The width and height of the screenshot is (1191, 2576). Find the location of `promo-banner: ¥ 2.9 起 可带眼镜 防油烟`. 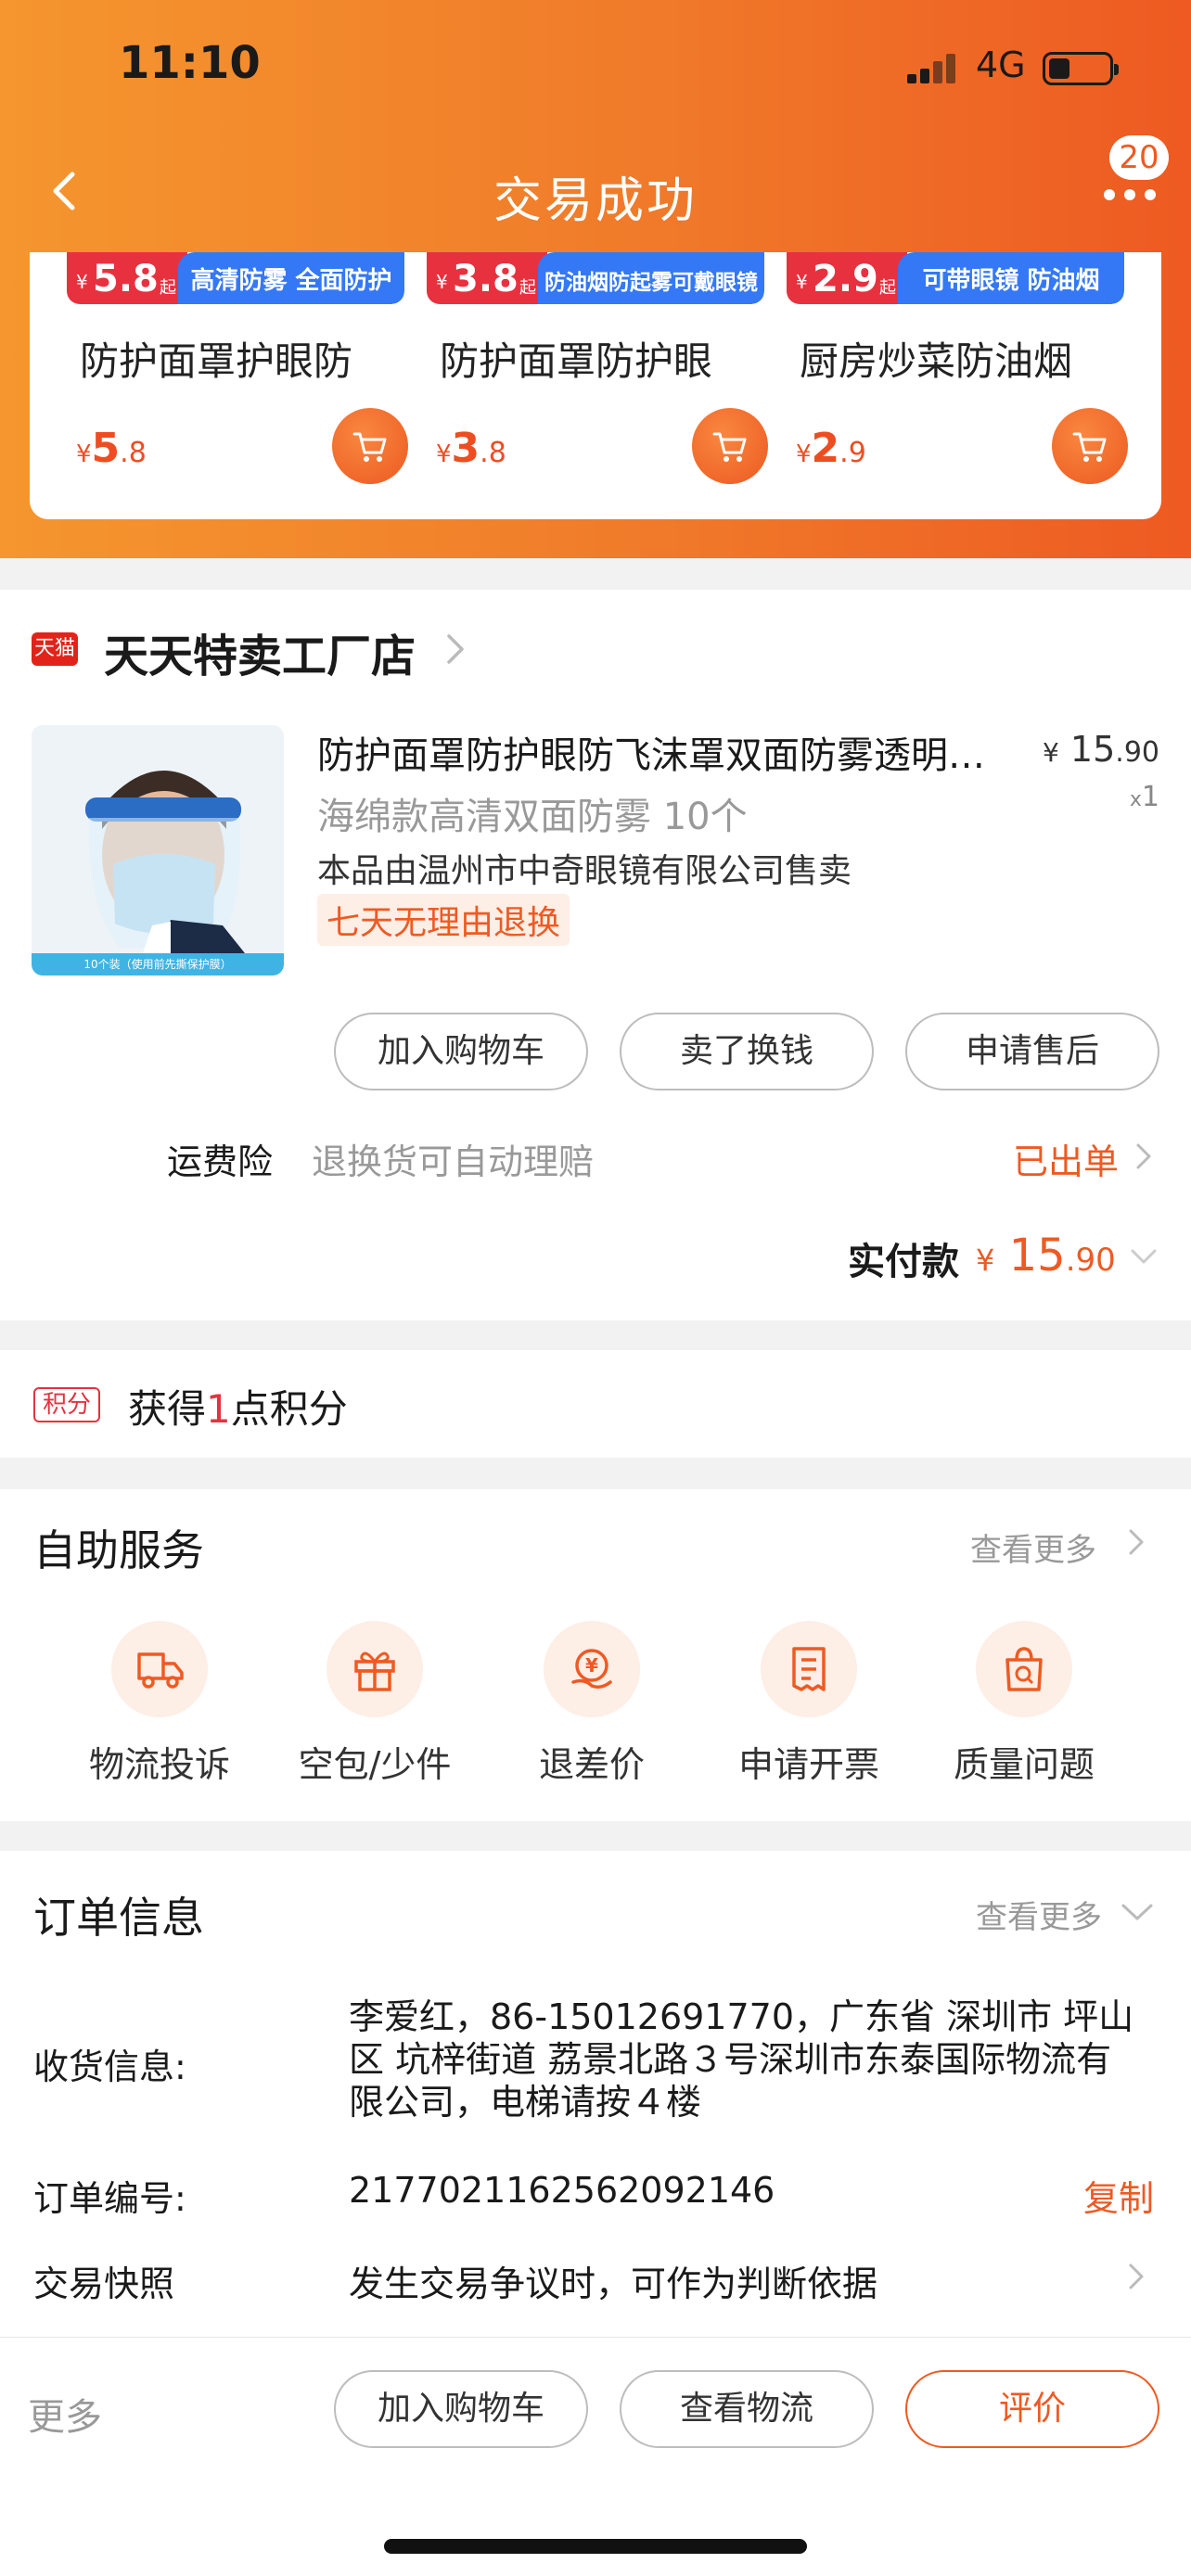

promo-banner: ¥ 2.9 起 可带眼镜 防油烟 is located at coordinates (955, 278).